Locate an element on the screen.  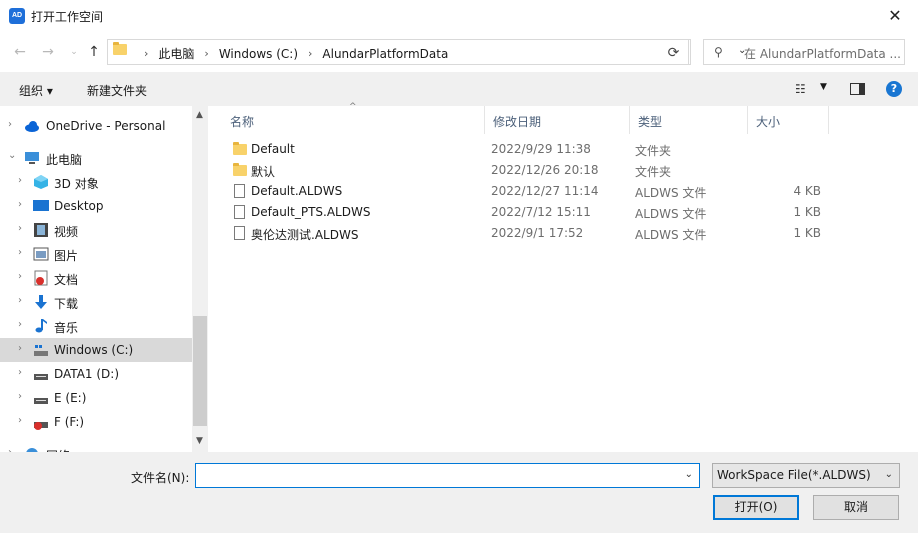
sidebar-item-pictures: › 图片 is located at coordinates (96, 254).